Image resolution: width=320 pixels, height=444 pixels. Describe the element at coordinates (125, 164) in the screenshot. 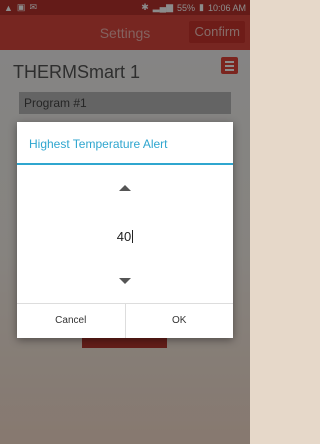

I see `dialog-divider` at that location.